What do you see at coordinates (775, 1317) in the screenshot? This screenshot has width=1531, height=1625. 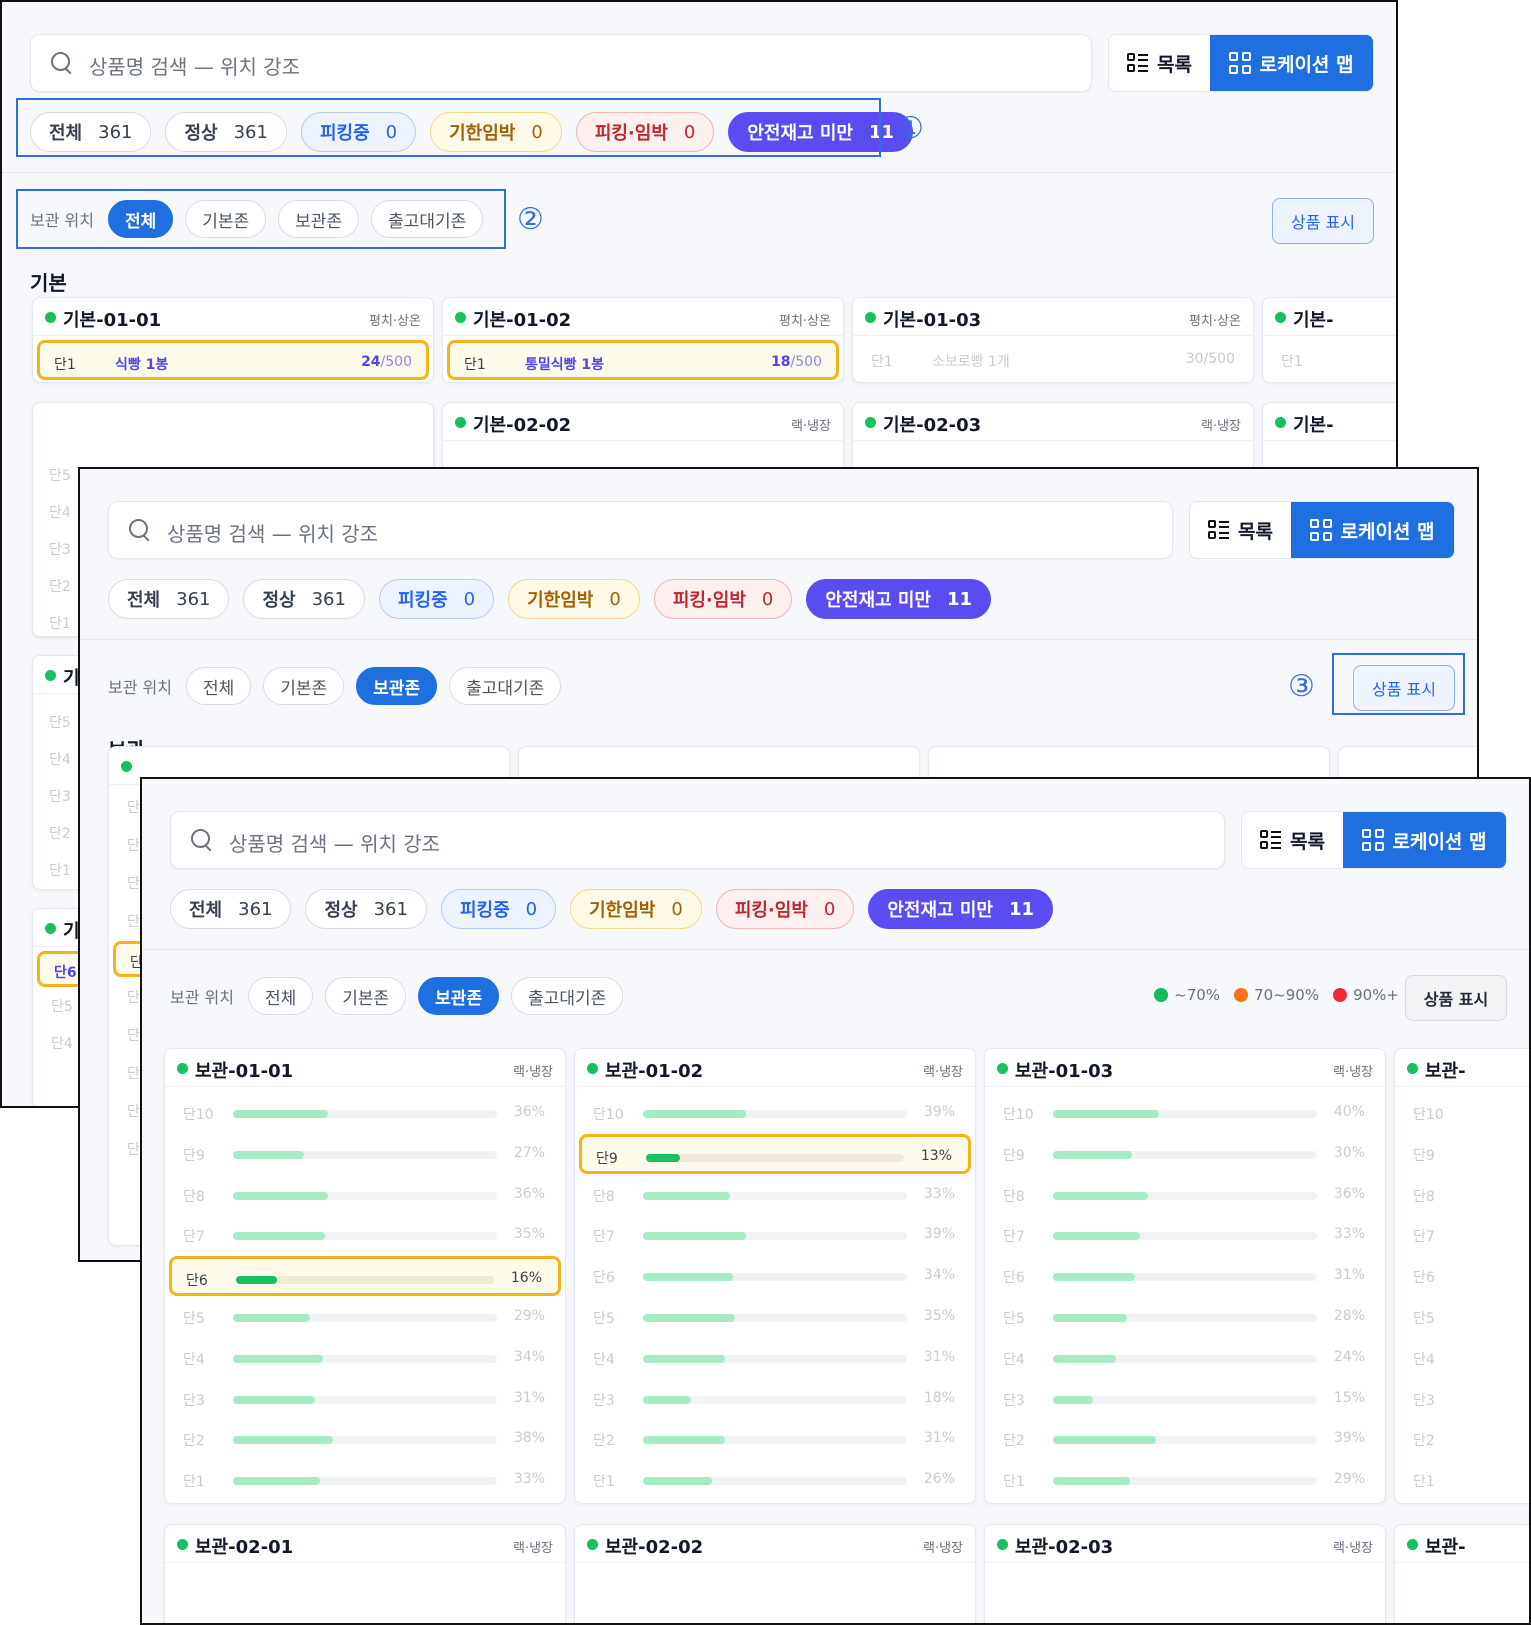 I see `shelf-row: 단5 35%` at bounding box center [775, 1317].